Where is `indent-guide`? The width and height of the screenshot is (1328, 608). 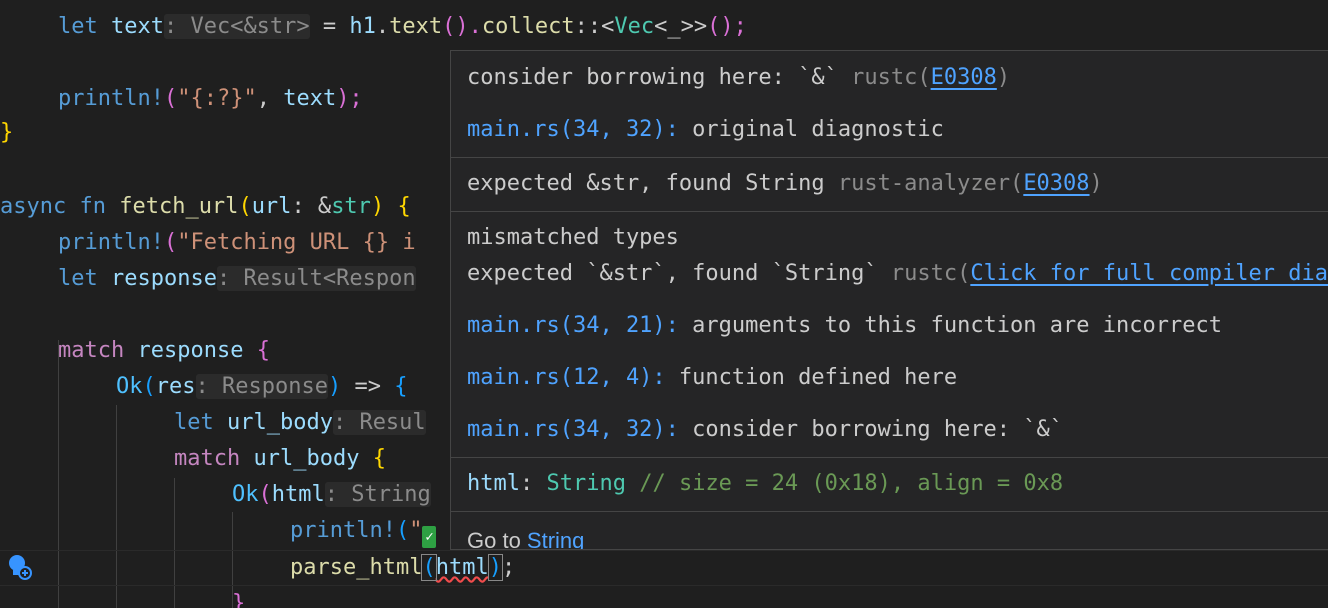
indent-guide is located at coordinates (174, 543).